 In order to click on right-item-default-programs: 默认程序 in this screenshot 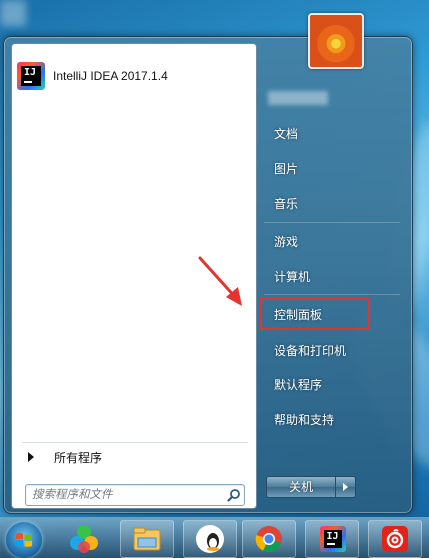, I will do `click(332, 384)`.